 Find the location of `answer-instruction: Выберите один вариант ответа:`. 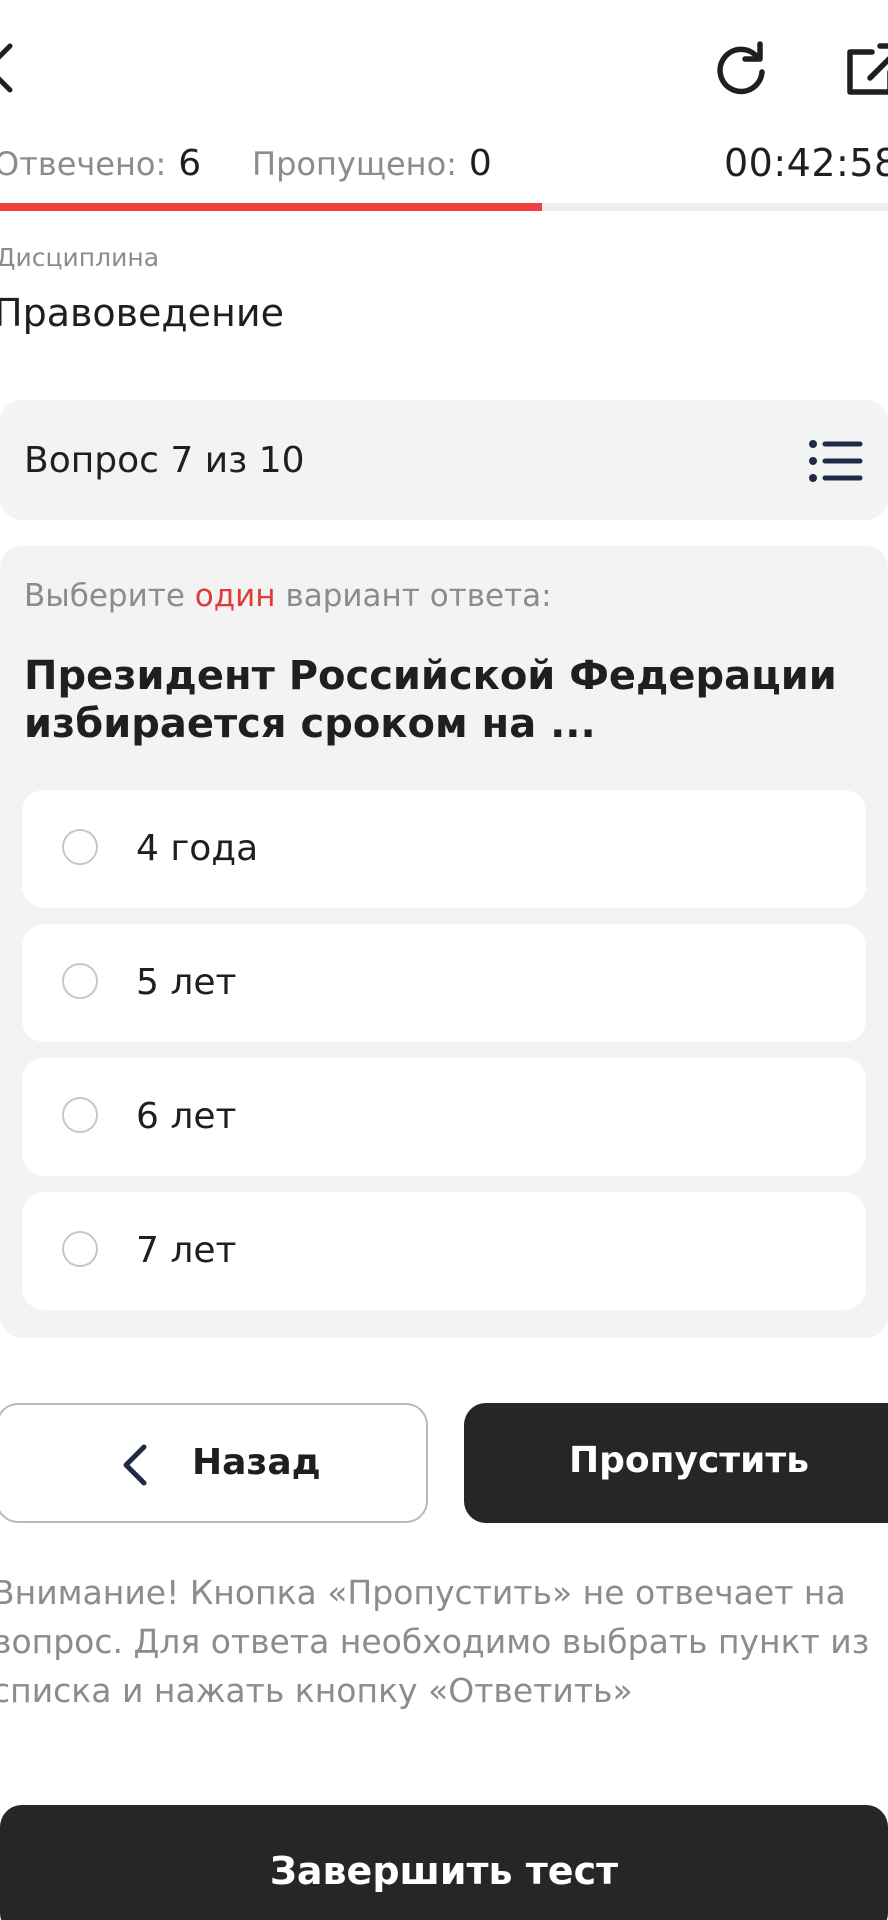

answer-instruction: Выберите один вариант ответа: is located at coordinates (288, 596).